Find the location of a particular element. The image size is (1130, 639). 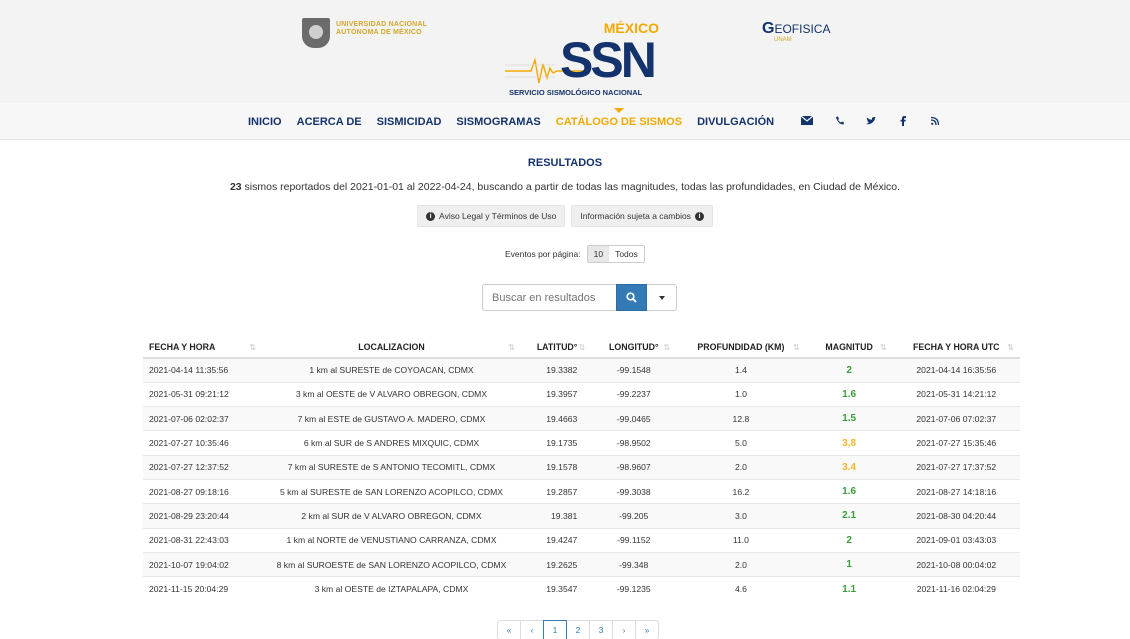

cell-localizacion: 7 km al ESTE de GUSTAVO A. MADERO, CDMX is located at coordinates (391, 418).